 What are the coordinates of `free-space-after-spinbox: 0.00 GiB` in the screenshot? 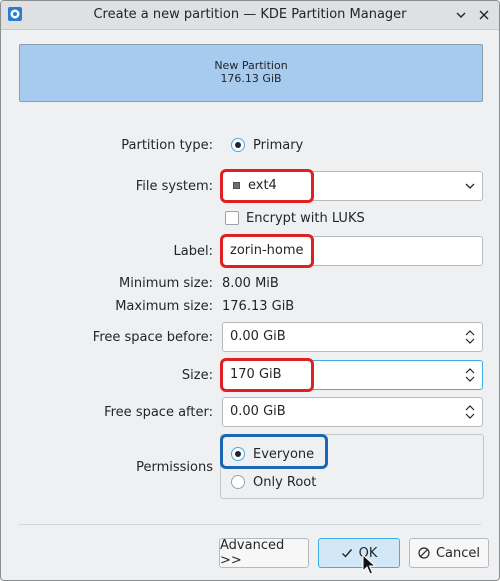 It's located at (352, 412).